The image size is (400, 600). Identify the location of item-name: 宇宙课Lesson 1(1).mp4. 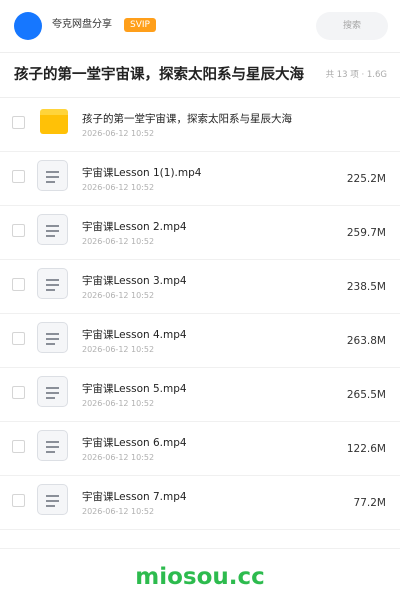
(142, 173).